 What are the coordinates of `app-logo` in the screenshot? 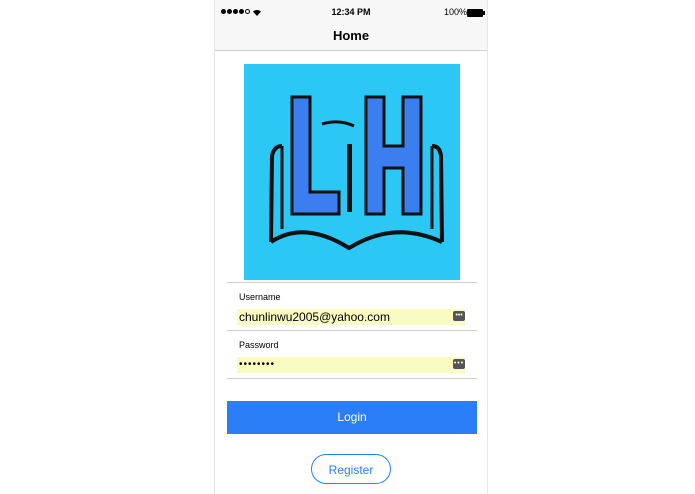 It's located at (352, 172).